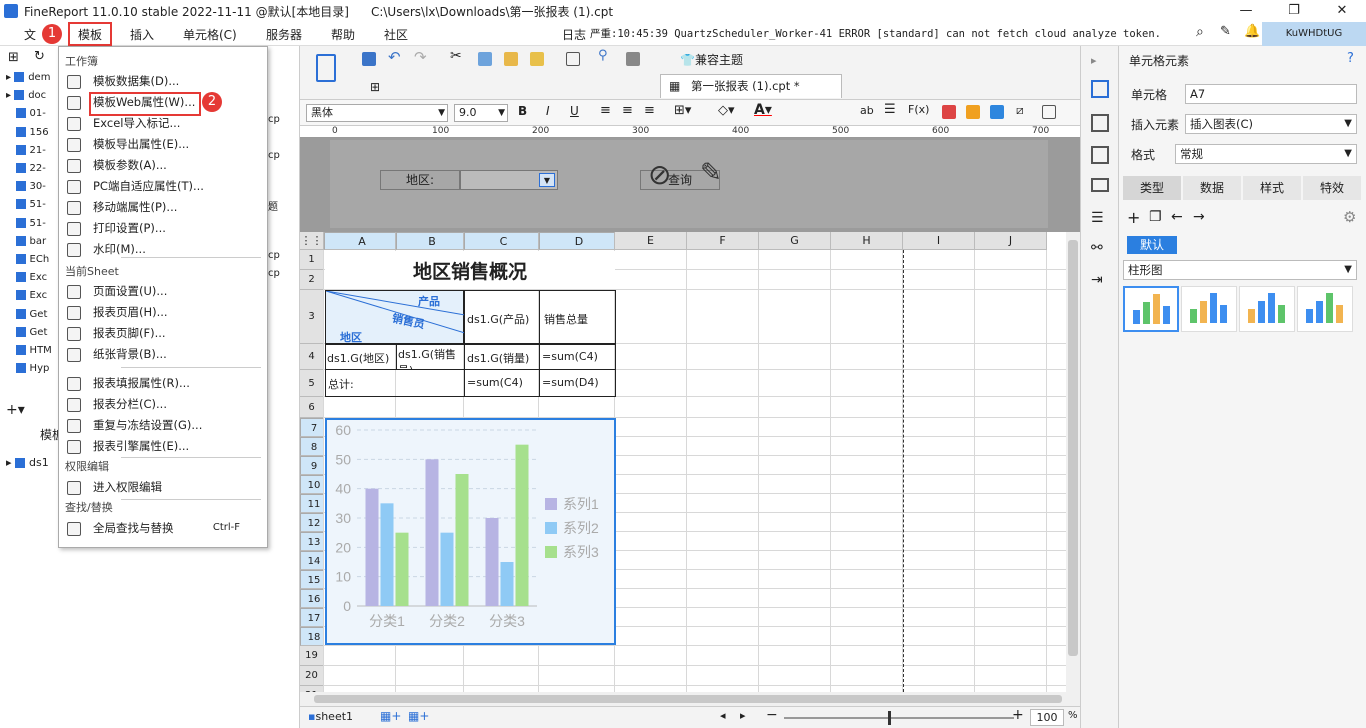  What do you see at coordinates (711, 59) in the screenshot?
I see `compat-theme-button: 👕兼容主题` at bounding box center [711, 59].